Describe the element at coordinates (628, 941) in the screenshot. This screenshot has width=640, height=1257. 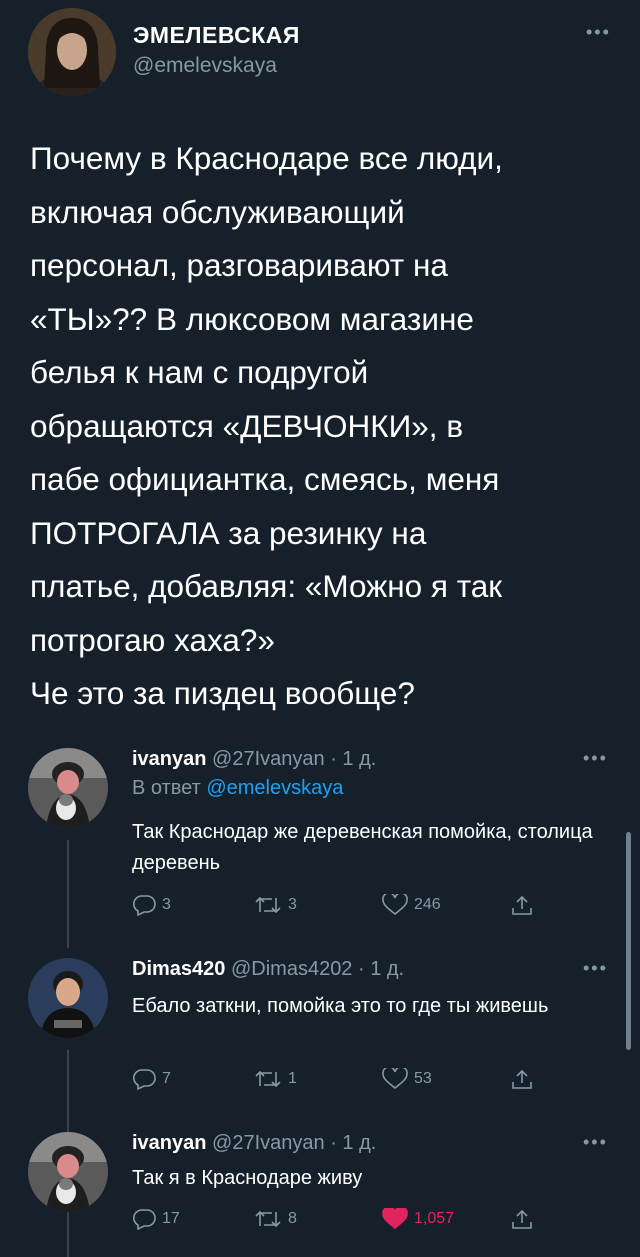
I see `scrollbar` at that location.